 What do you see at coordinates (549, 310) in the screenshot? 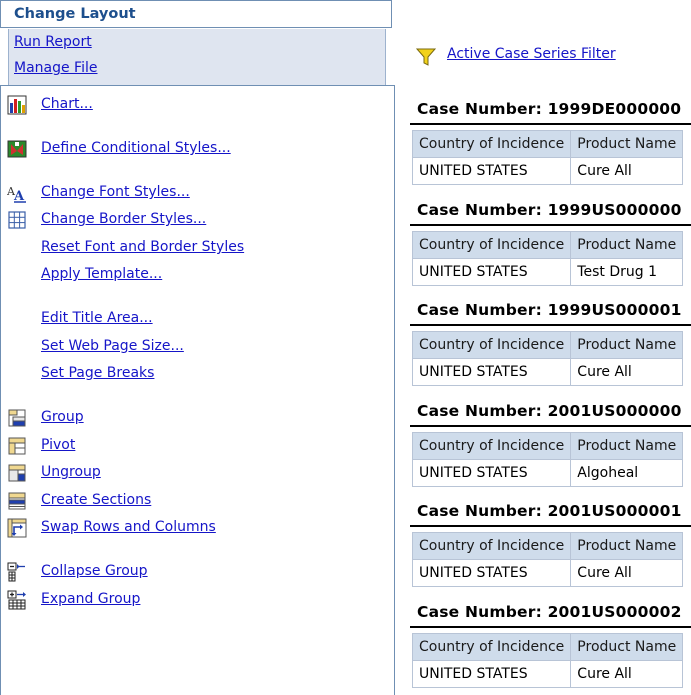
I see `case-number-title: Case Number: 1999US000001` at bounding box center [549, 310].